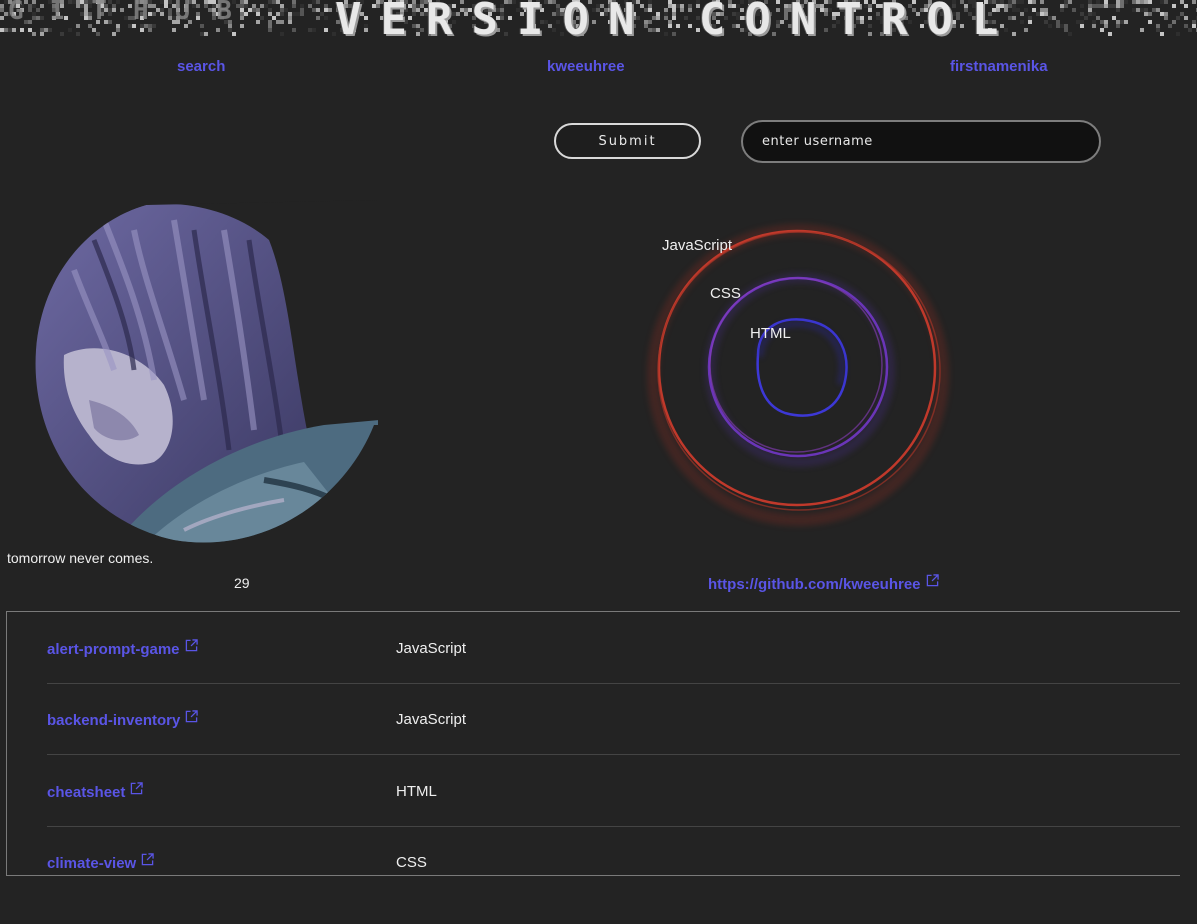 Image resolution: width=1197 pixels, height=924 pixels. I want to click on repo-row: backend-inventory JavaScript, so click(613, 719).